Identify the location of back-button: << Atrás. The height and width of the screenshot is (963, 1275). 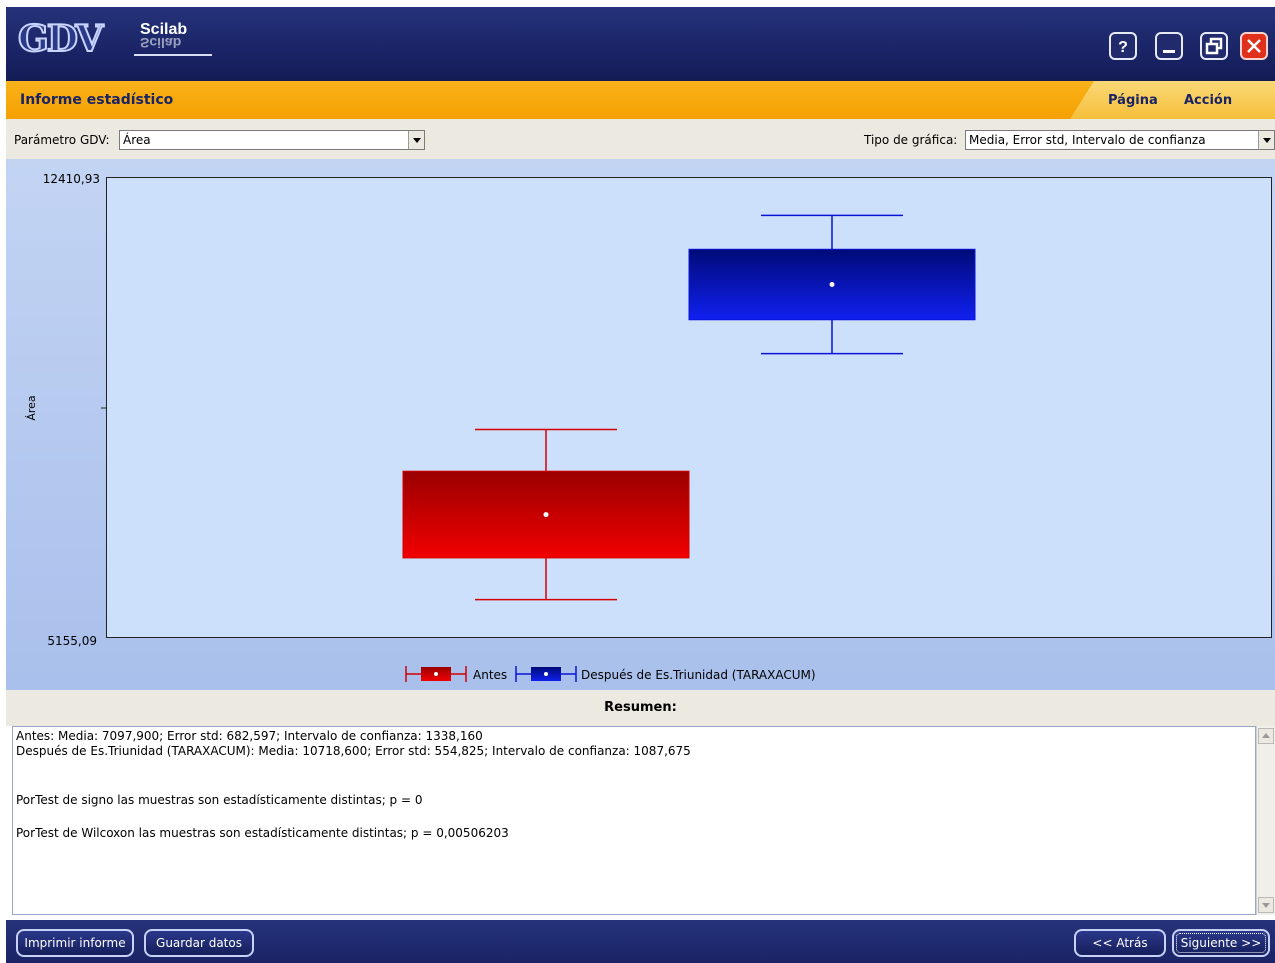
(1120, 943).